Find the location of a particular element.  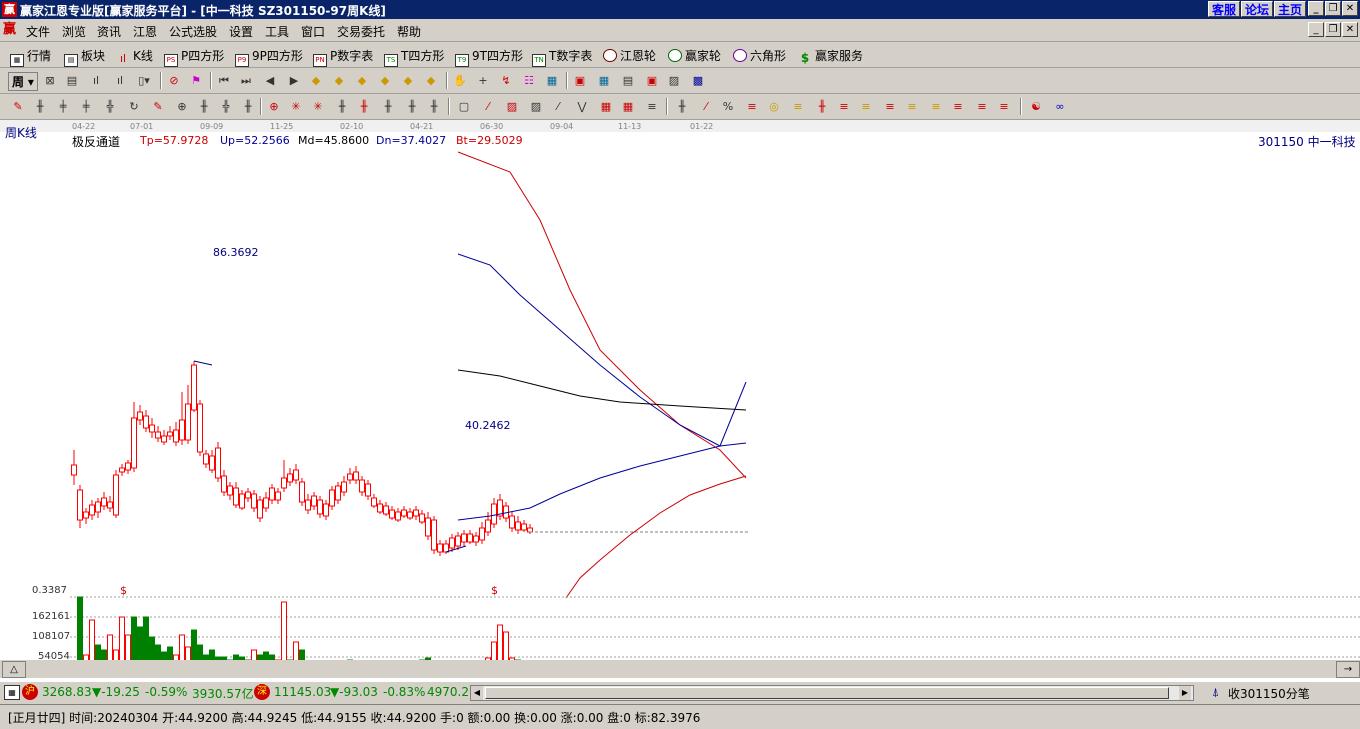

draw-tool-8-icon: ⊕ is located at coordinates (182, 106).